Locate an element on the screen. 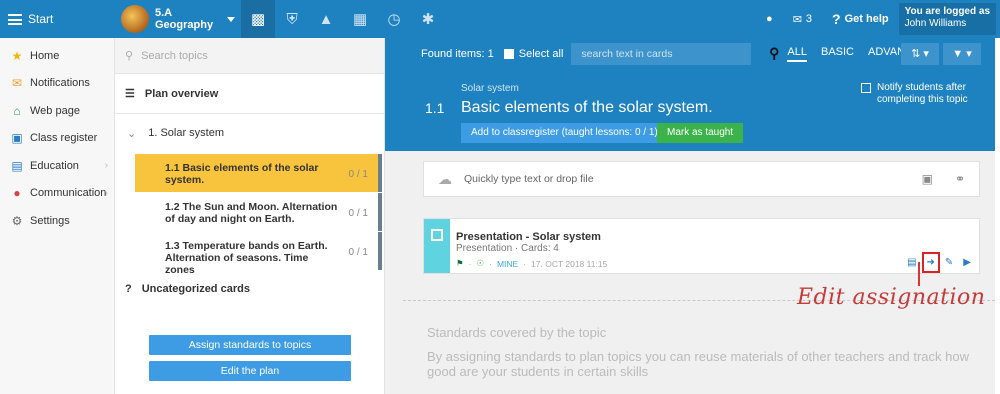 The image size is (1000, 394). subtopic-label: 1.1 Basic elements of the solar system. is located at coordinates (242, 174).